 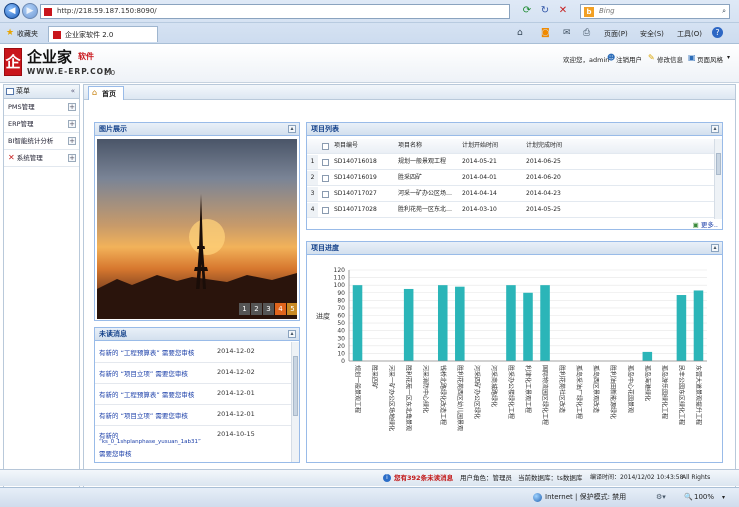 What do you see at coordinates (341, 316) in the screenshot?
I see `y-tick-label: 60` at bounding box center [341, 316].